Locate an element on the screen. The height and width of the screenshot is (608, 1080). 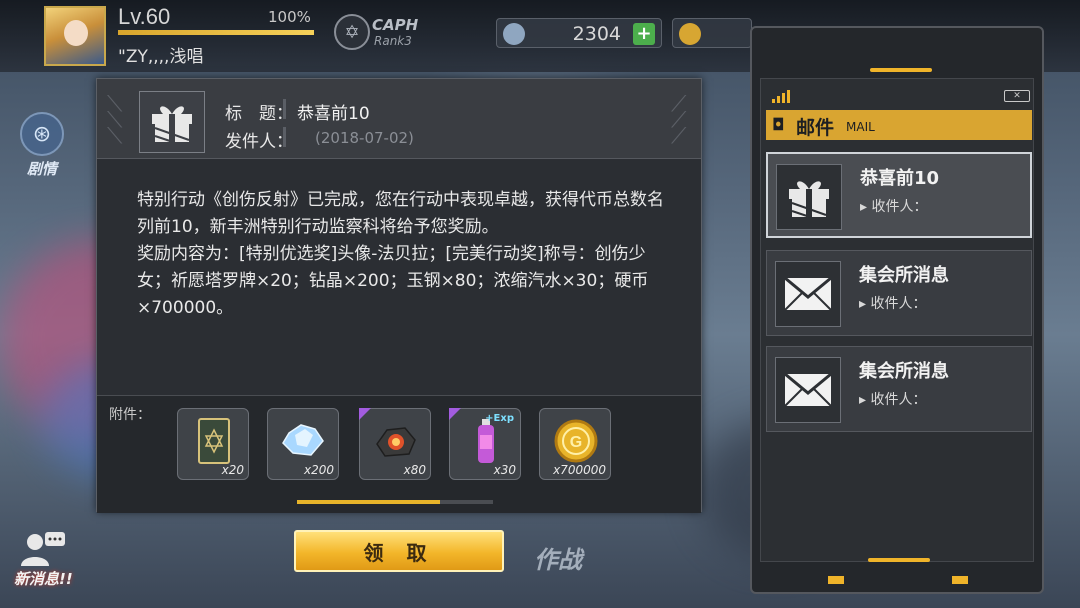
coin-icon is located at coordinates (690, 34).